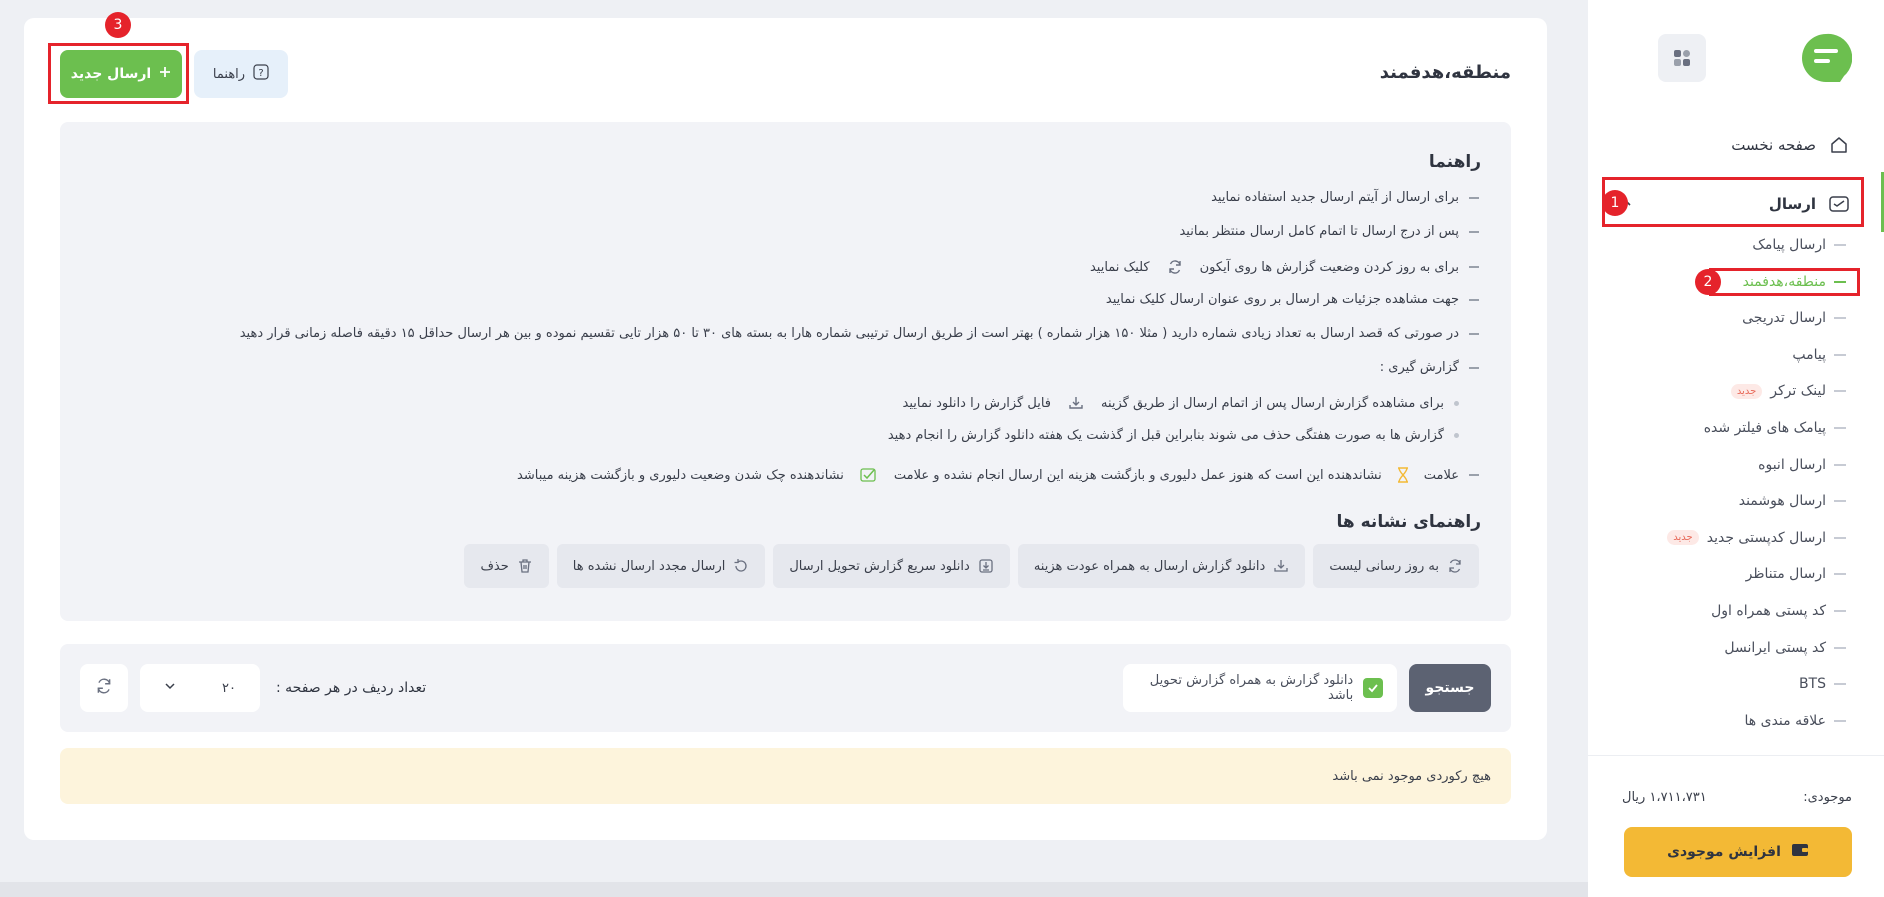 The image size is (1884, 897). I want to click on sidebar-subitem: ارسال تدریجی, so click(1746, 318).